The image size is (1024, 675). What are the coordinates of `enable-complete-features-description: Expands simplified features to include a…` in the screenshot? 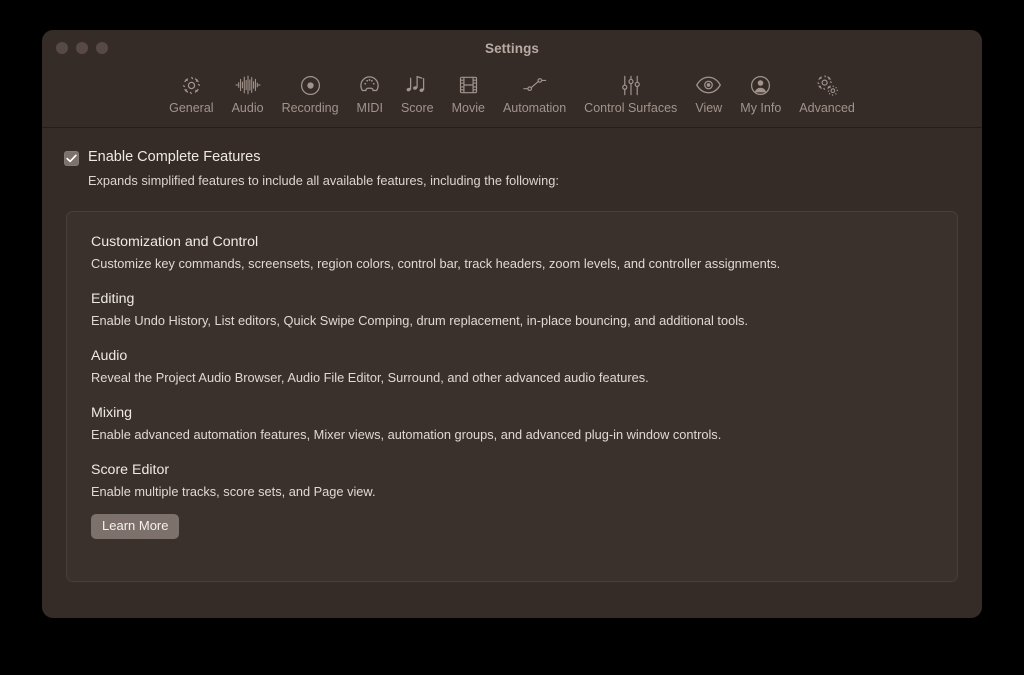 It's located at (323, 180).